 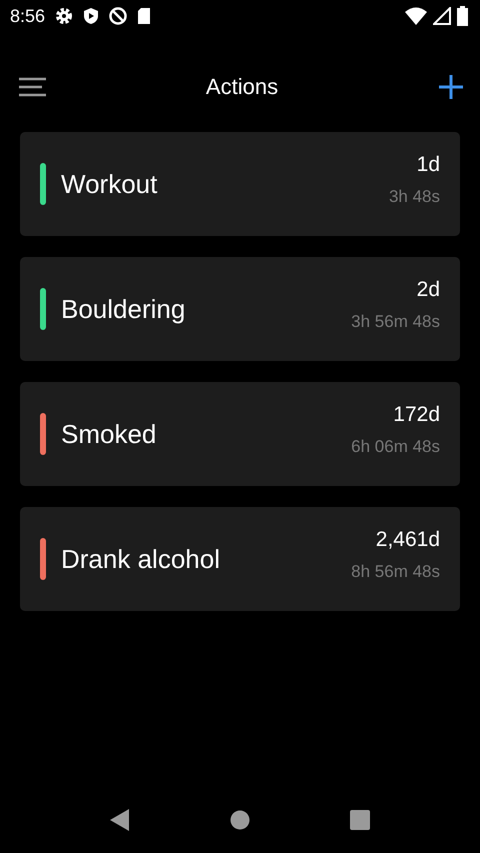 I want to click on days-count: 2,461d, so click(x=408, y=540).